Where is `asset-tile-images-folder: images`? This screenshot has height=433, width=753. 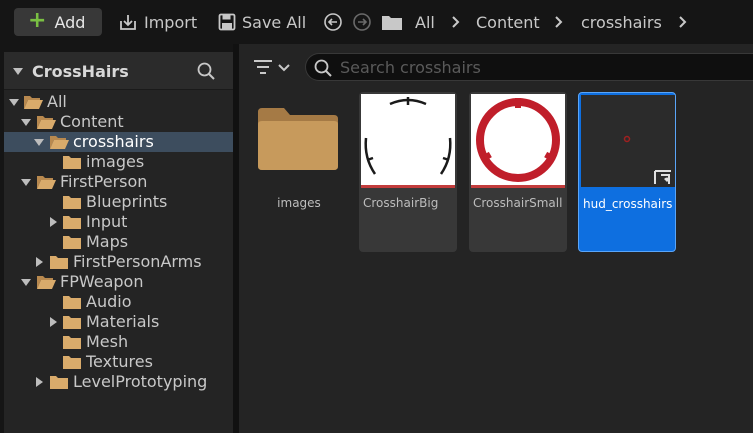 asset-tile-images-folder: images is located at coordinates (299, 172).